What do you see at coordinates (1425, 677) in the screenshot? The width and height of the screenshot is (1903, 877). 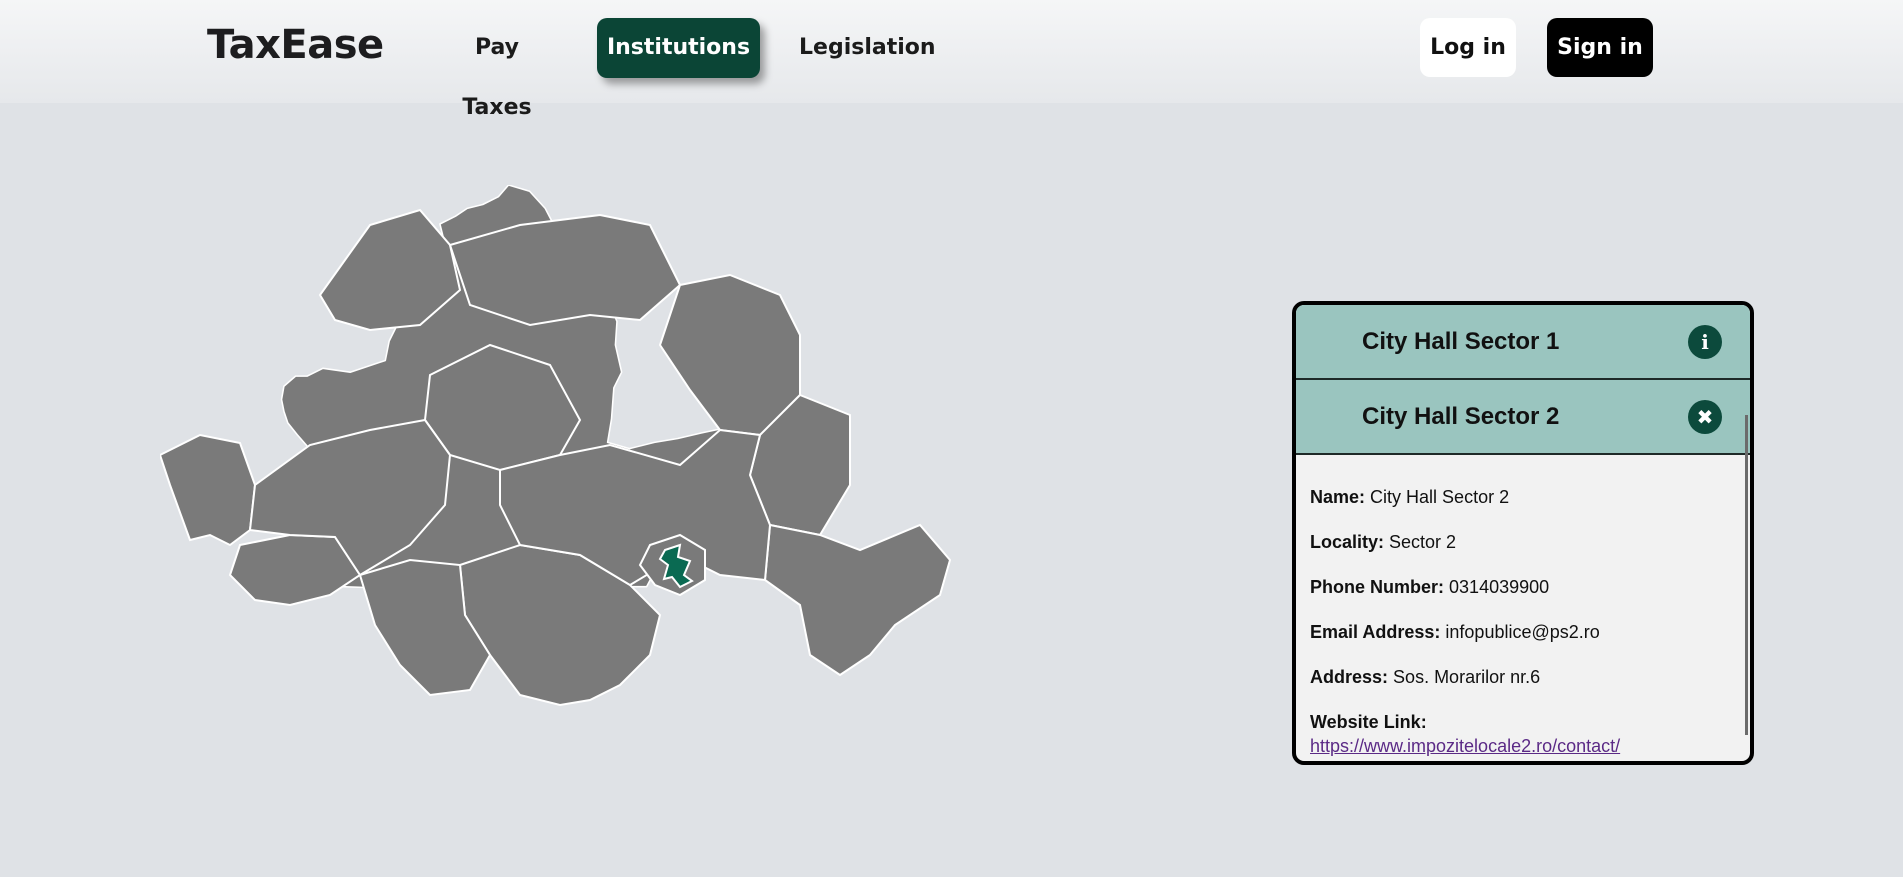 I see `detail-address: Address: Sos. Morarilor nr.6` at bounding box center [1425, 677].